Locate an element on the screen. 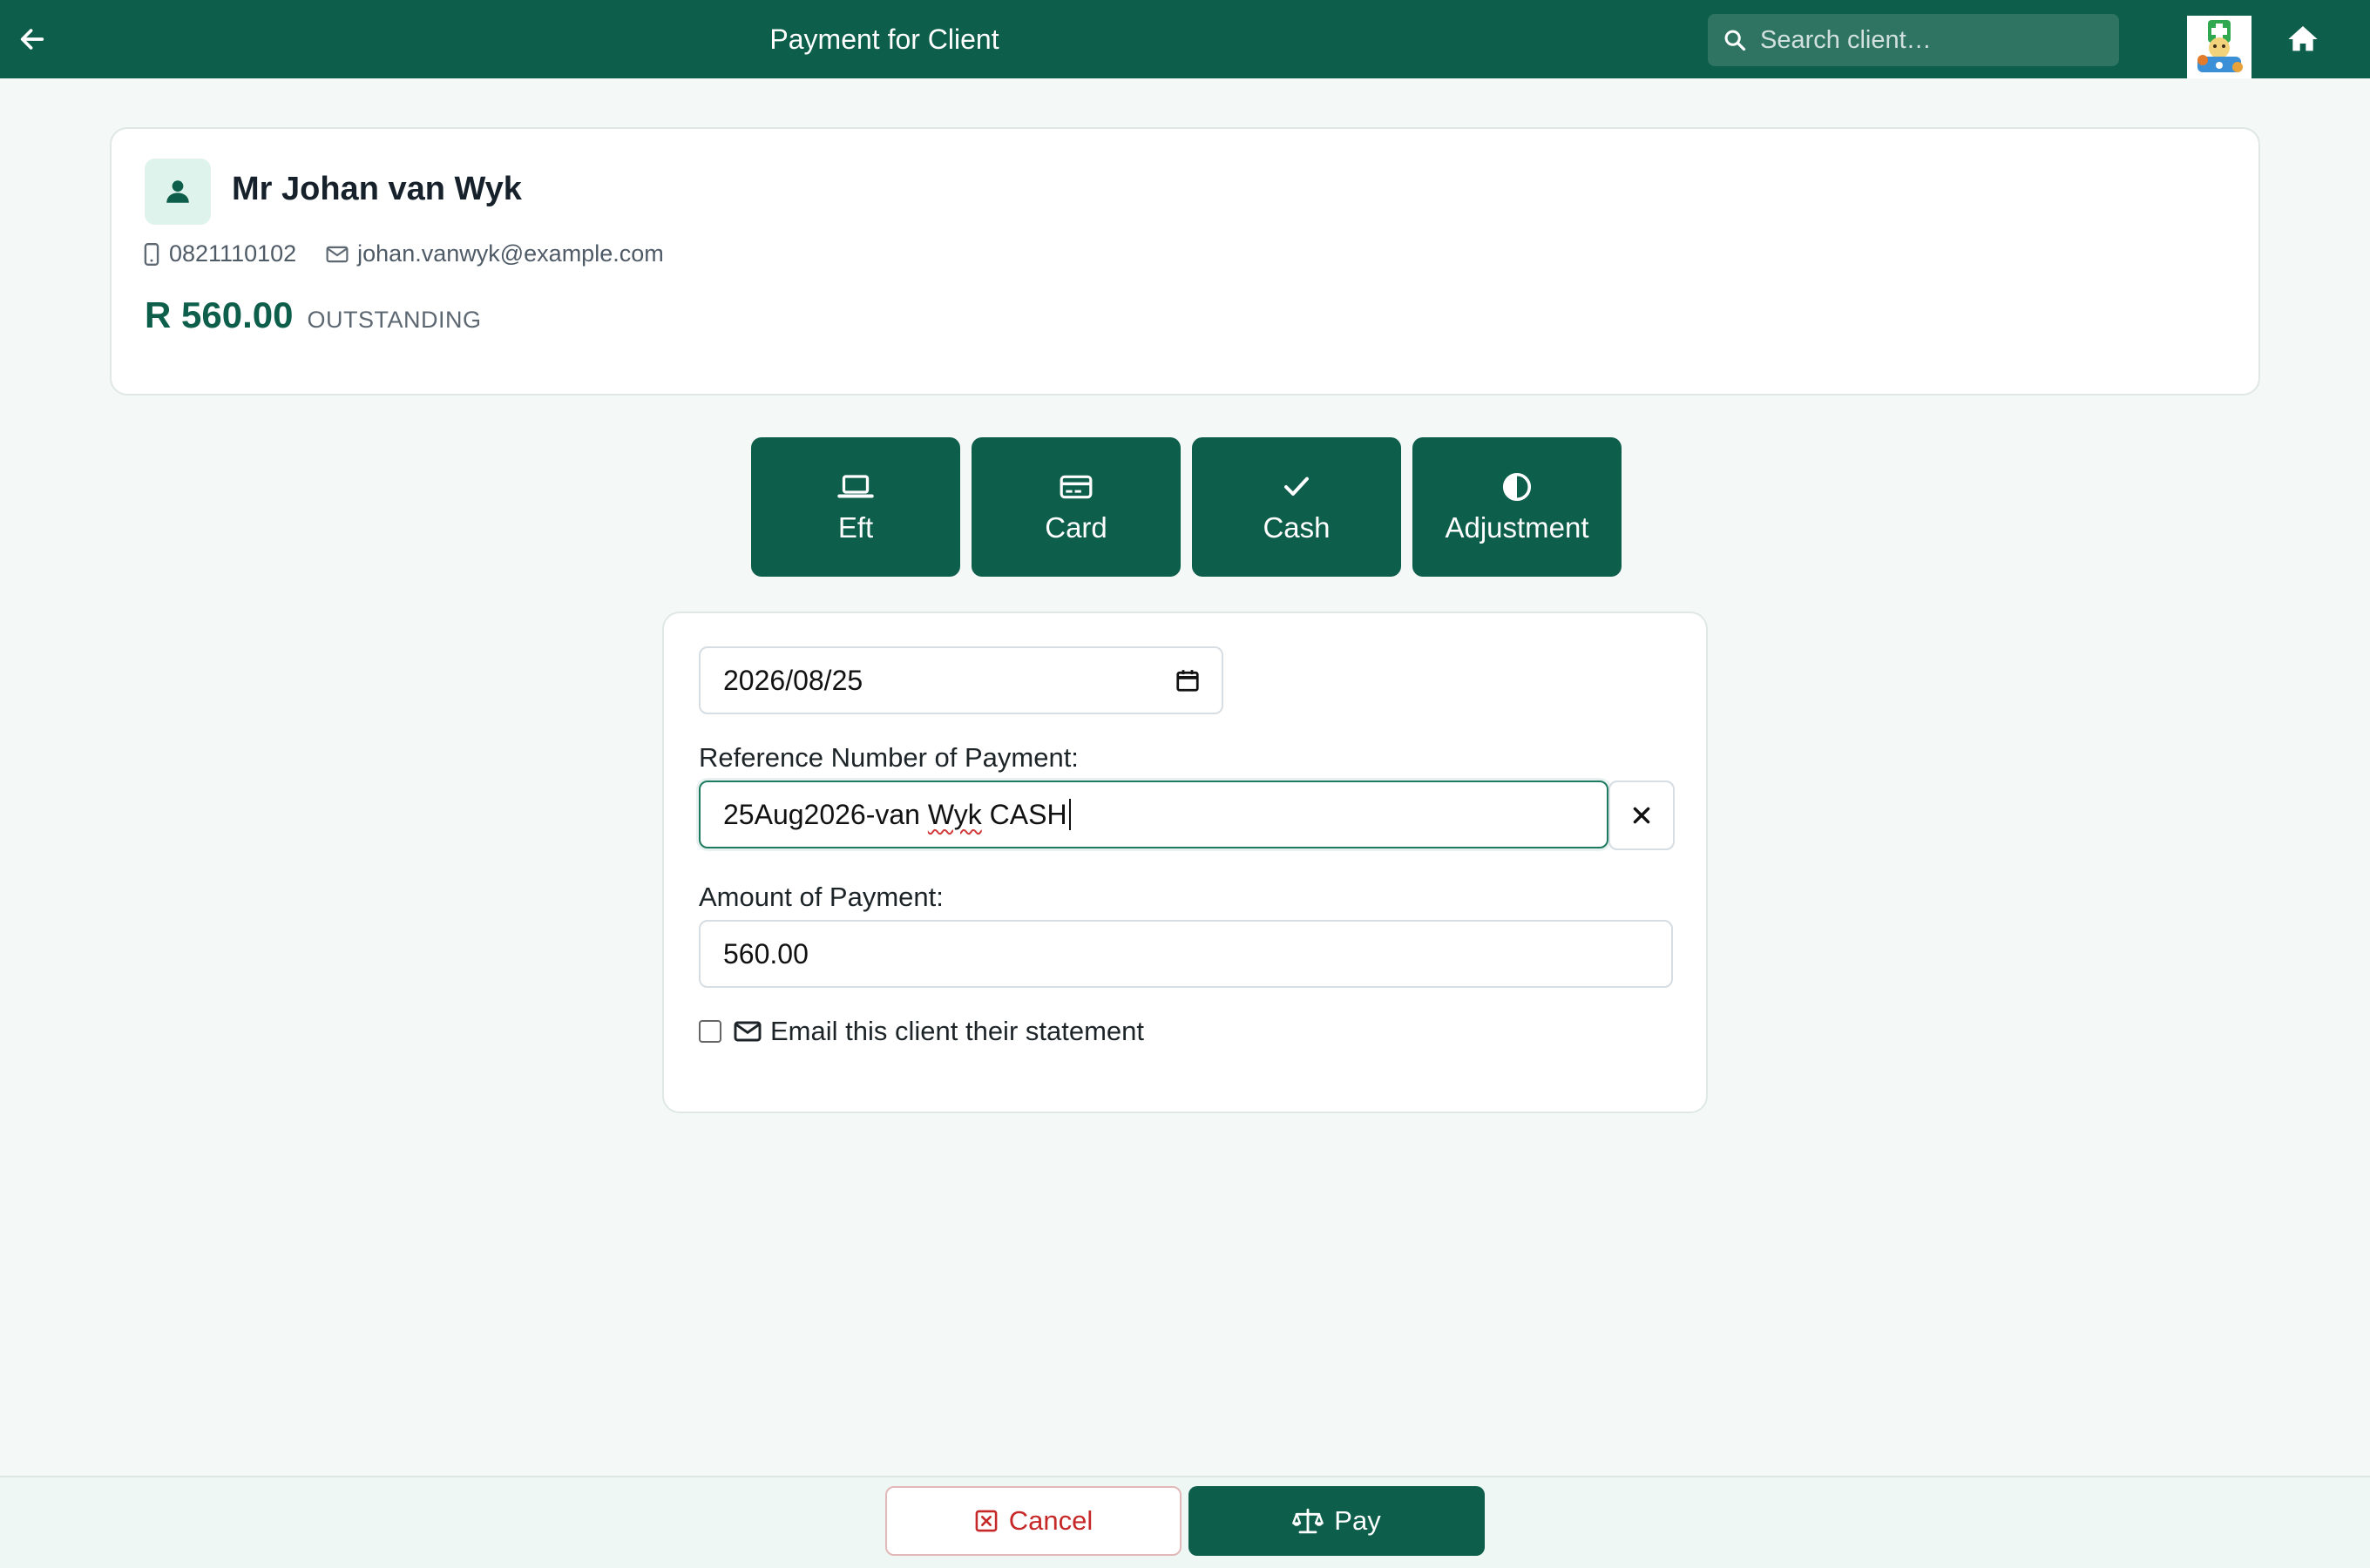 The height and width of the screenshot is (1568, 2370). client-search is located at coordinates (1913, 40).